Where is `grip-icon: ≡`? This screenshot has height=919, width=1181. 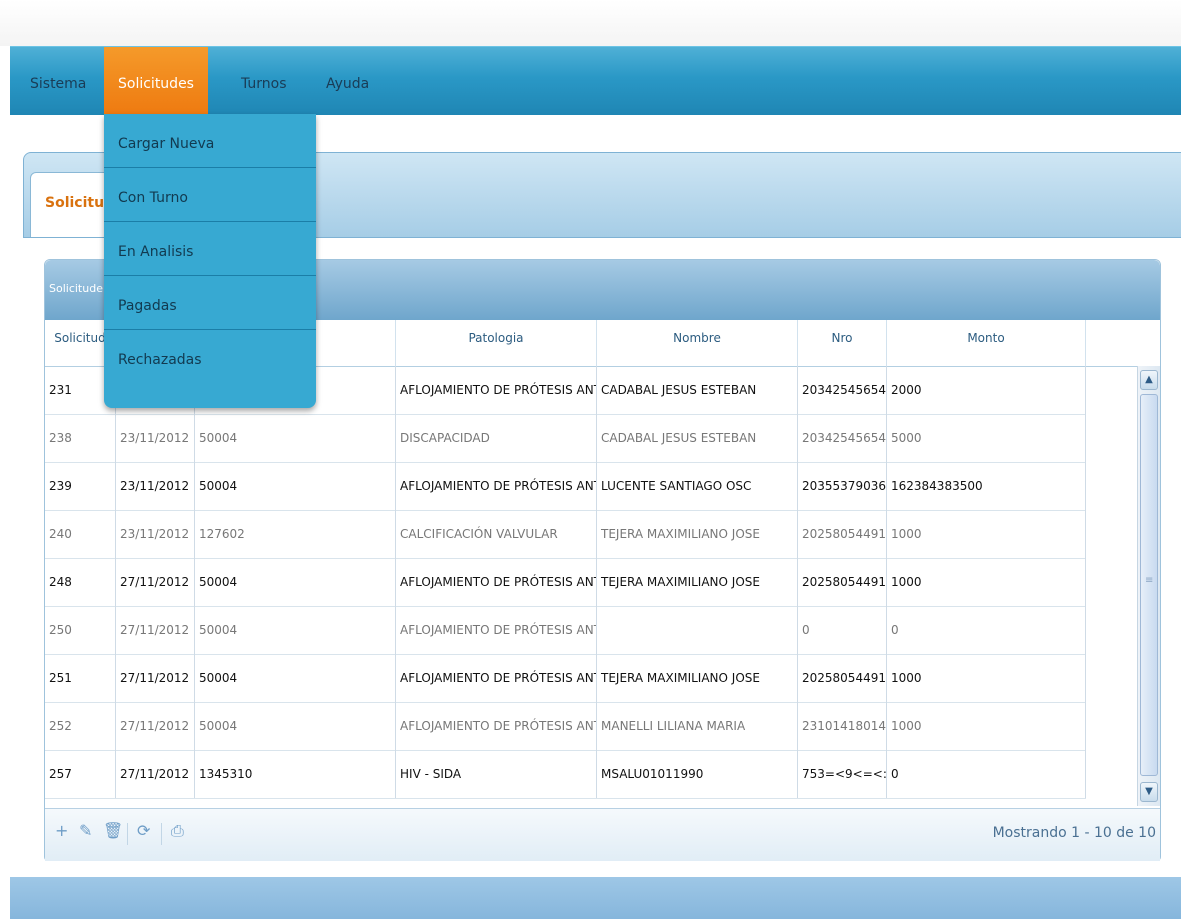
grip-icon: ≡ is located at coordinates (1149, 580).